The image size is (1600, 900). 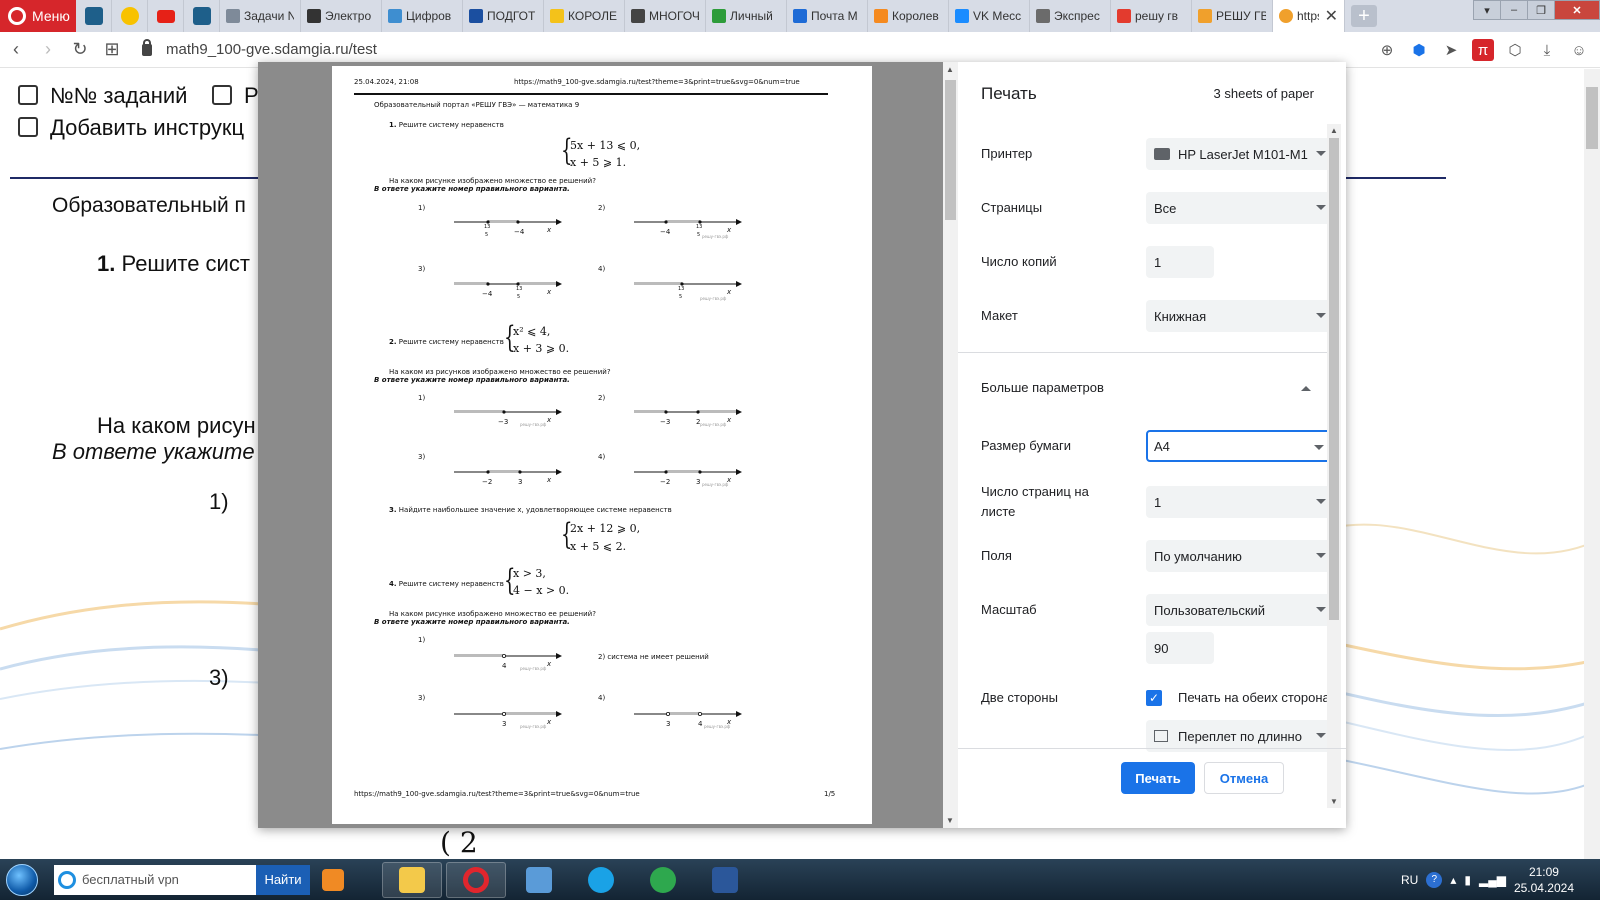 What do you see at coordinates (1592, 118) in the screenshot?
I see `page-scrollbar-thumb` at bounding box center [1592, 118].